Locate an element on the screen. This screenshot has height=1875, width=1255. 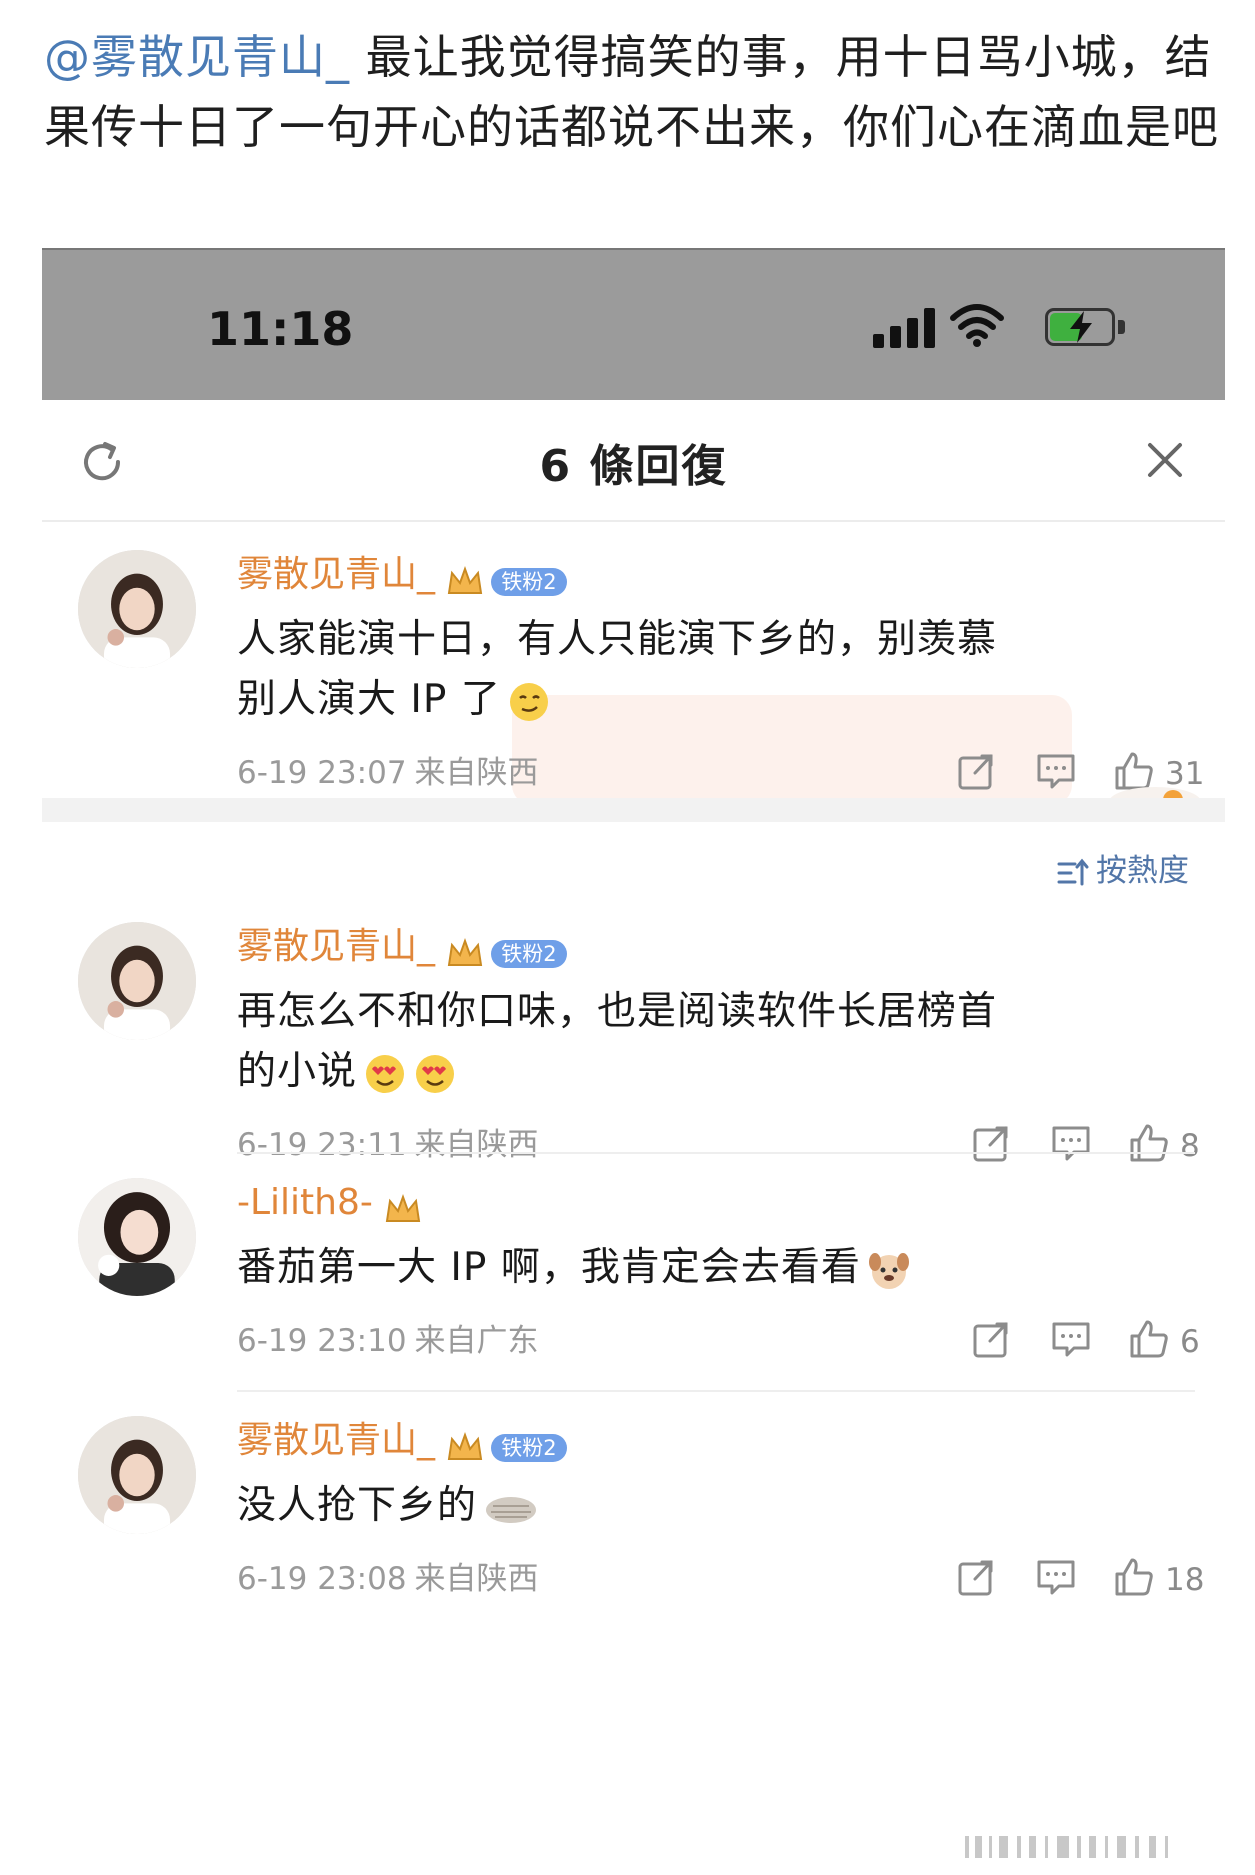
comment-time: 6-19 23:07 is located at coordinates (322, 773).